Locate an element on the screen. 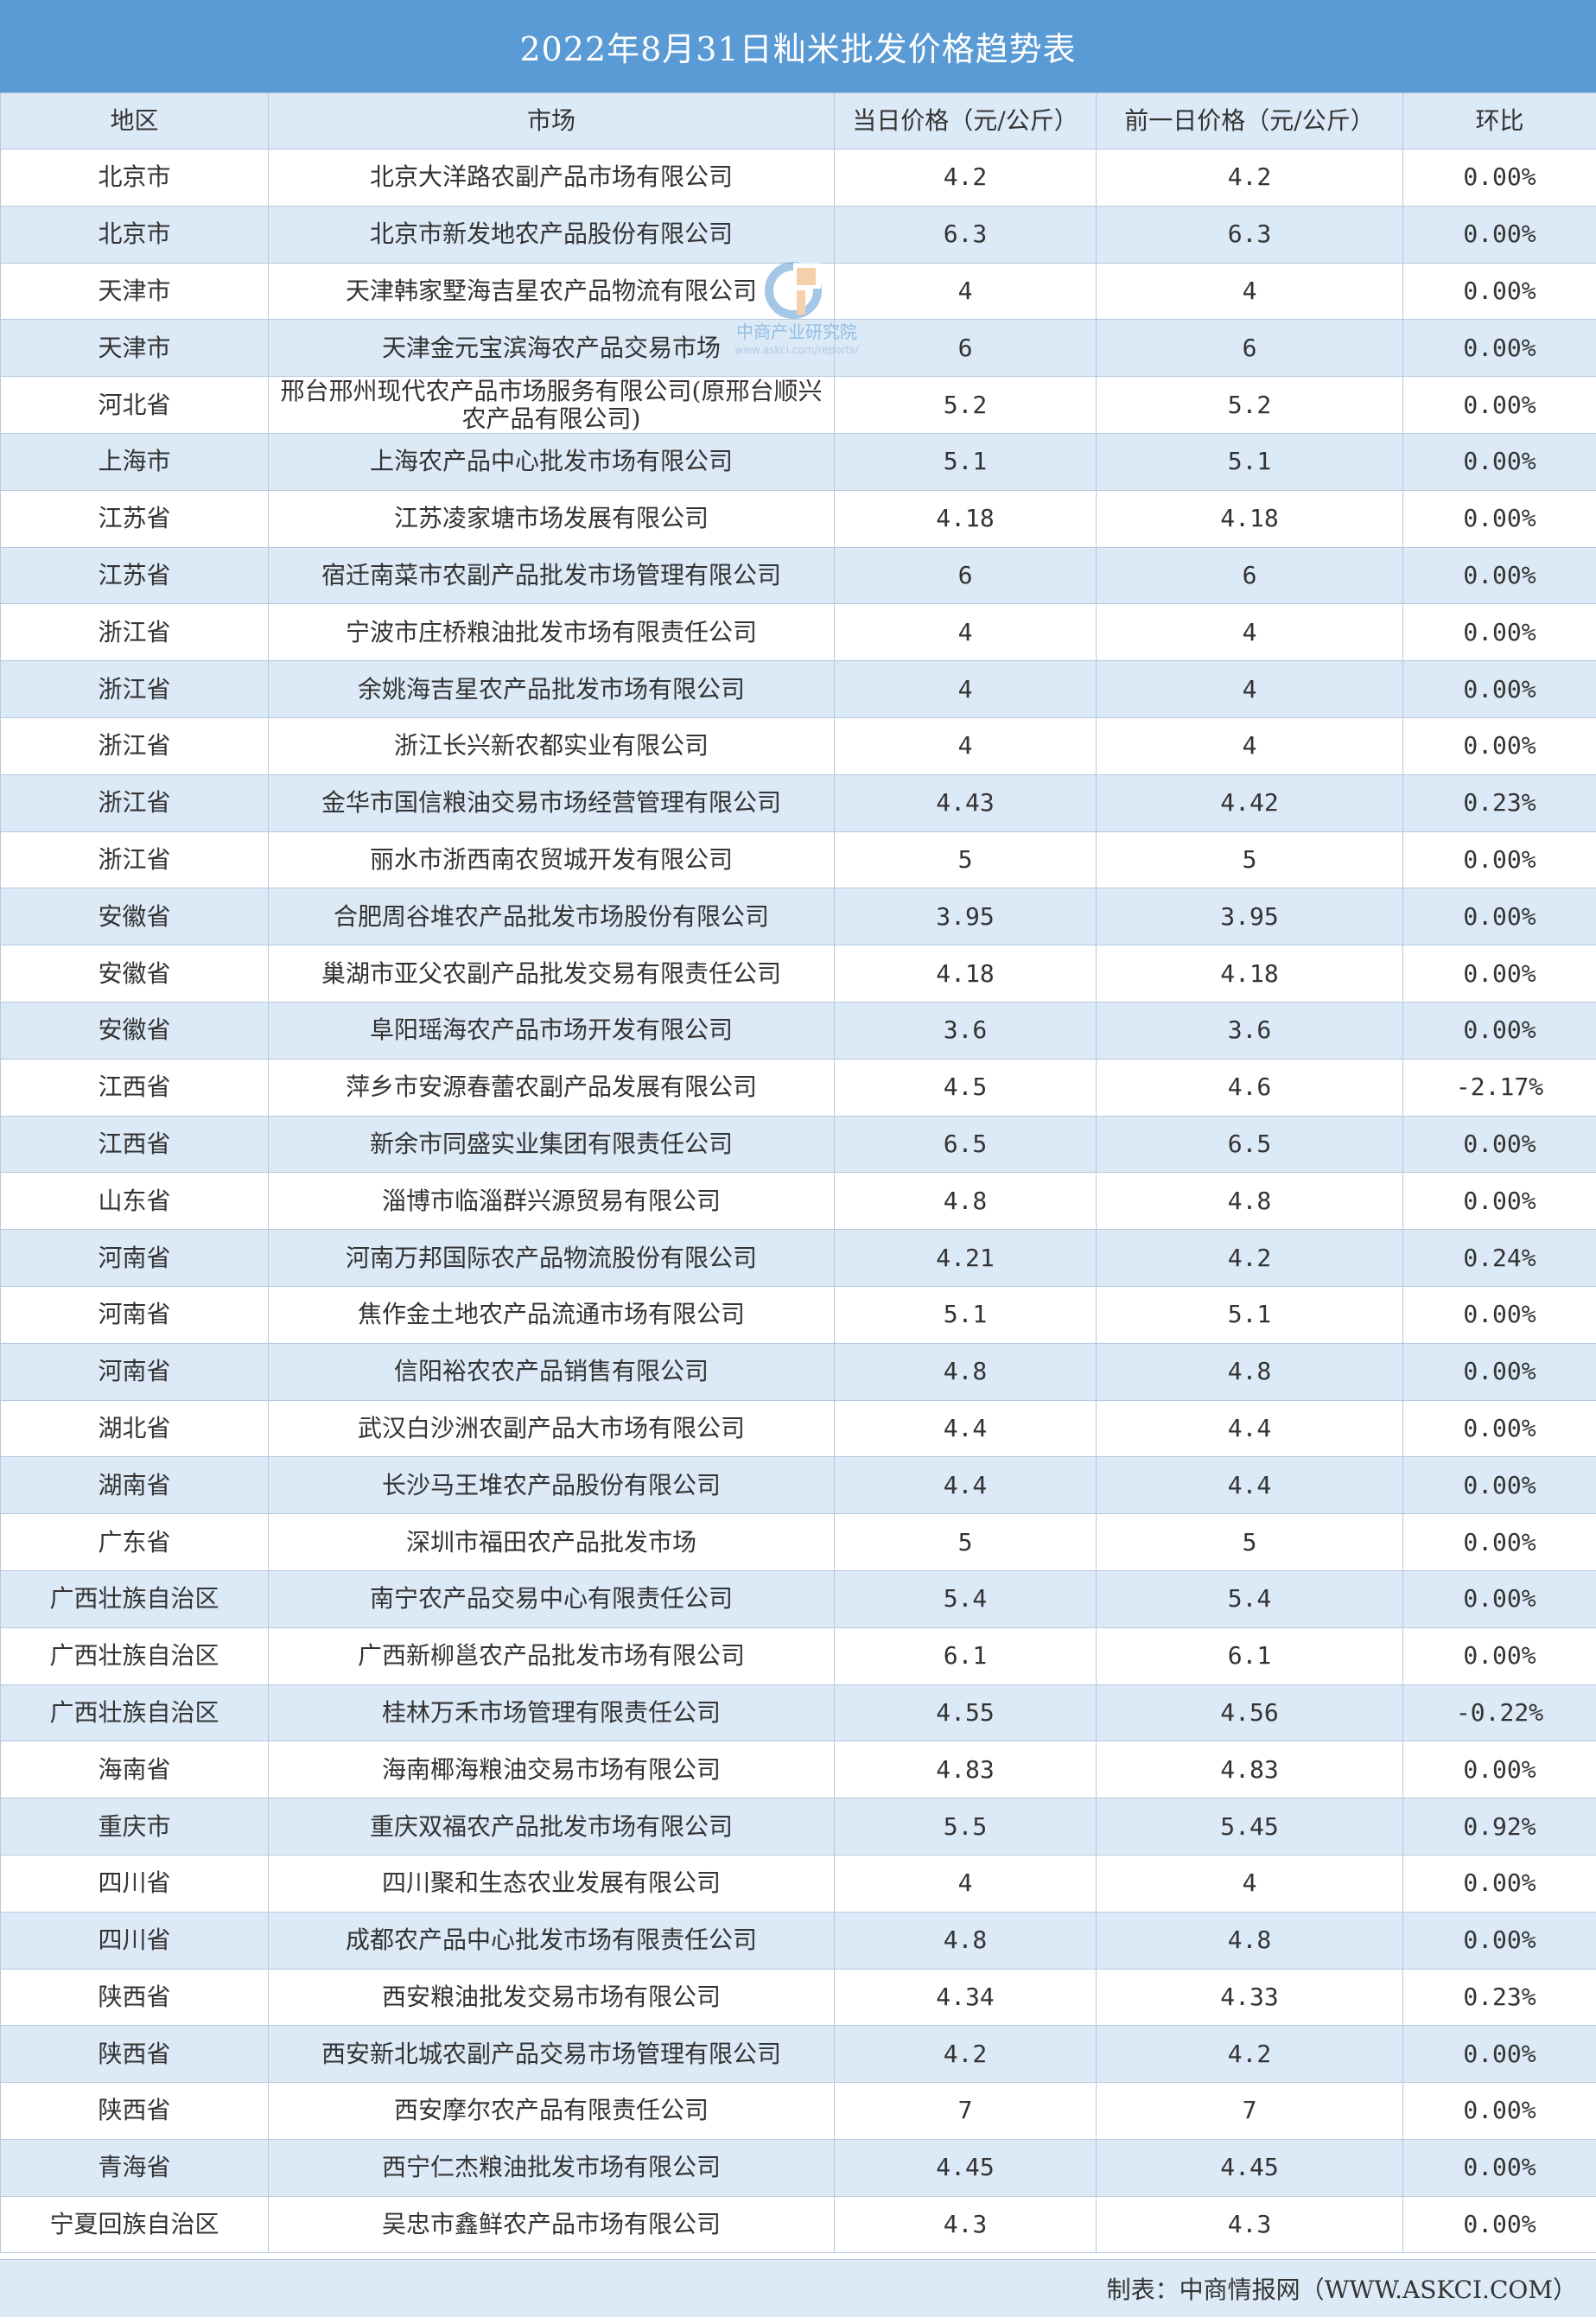 This screenshot has height=2317, width=1596. cell-region: 江西省 is located at coordinates (134, 1144).